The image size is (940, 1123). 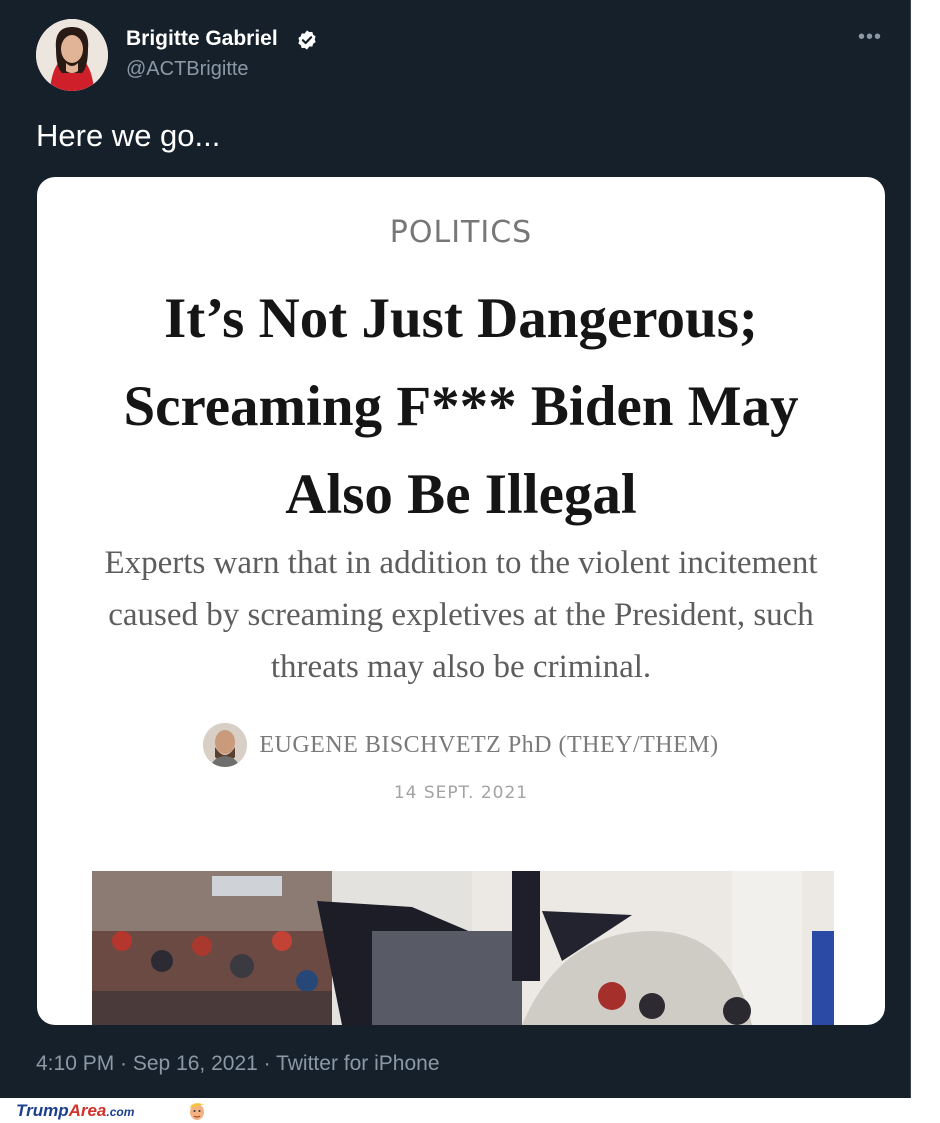 I want to click on article-photo, so click(x=463, y=948).